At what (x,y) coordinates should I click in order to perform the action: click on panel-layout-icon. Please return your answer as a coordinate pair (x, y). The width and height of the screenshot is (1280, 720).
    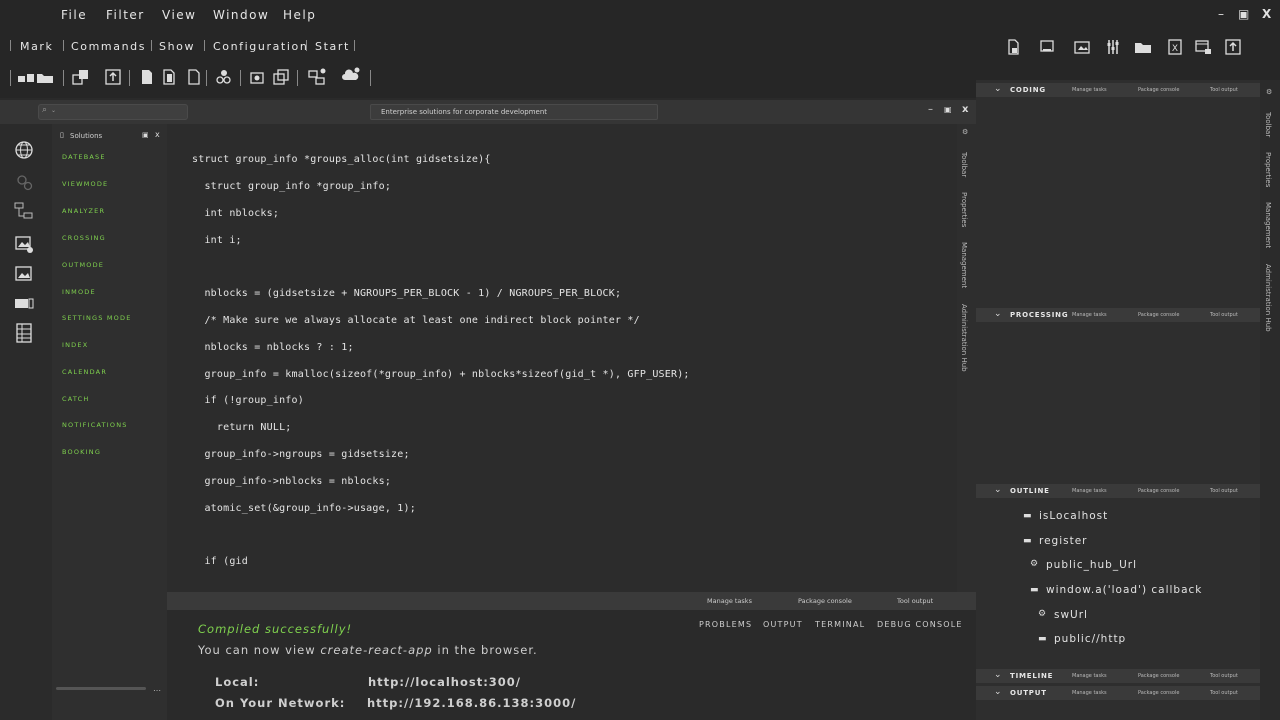
    Looking at the image, I should click on (24, 304).